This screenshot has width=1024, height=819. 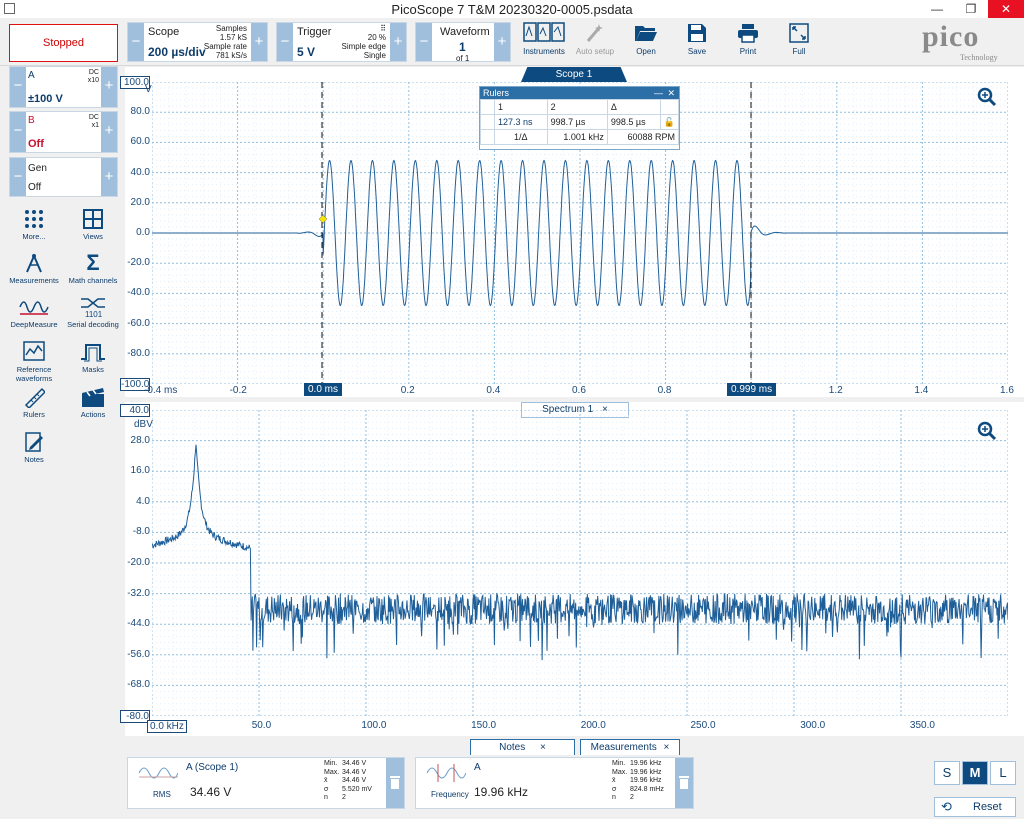 I want to click on tick-label: -8.0, so click(x=141, y=532).